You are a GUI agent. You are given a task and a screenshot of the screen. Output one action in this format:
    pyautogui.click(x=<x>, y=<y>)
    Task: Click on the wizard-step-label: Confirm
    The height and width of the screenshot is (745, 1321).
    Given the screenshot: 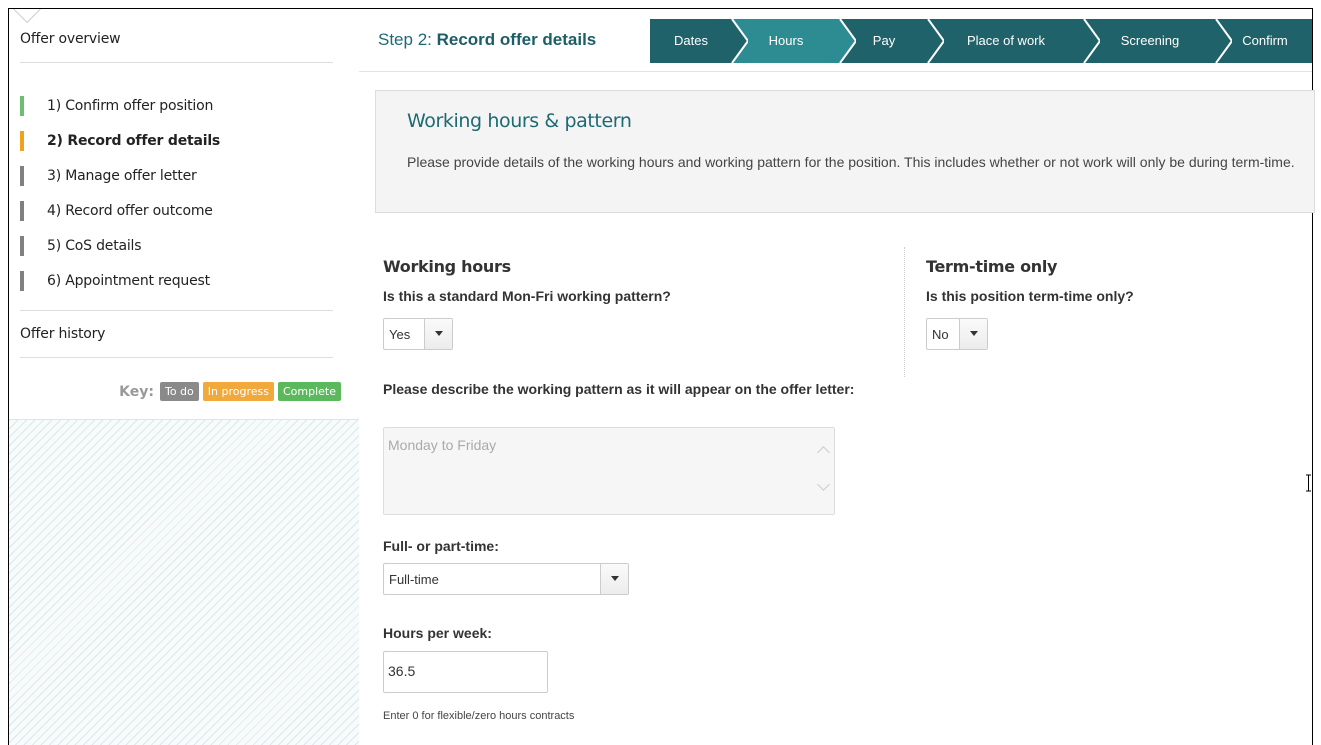 What is the action you would take?
    pyautogui.click(x=1265, y=40)
    